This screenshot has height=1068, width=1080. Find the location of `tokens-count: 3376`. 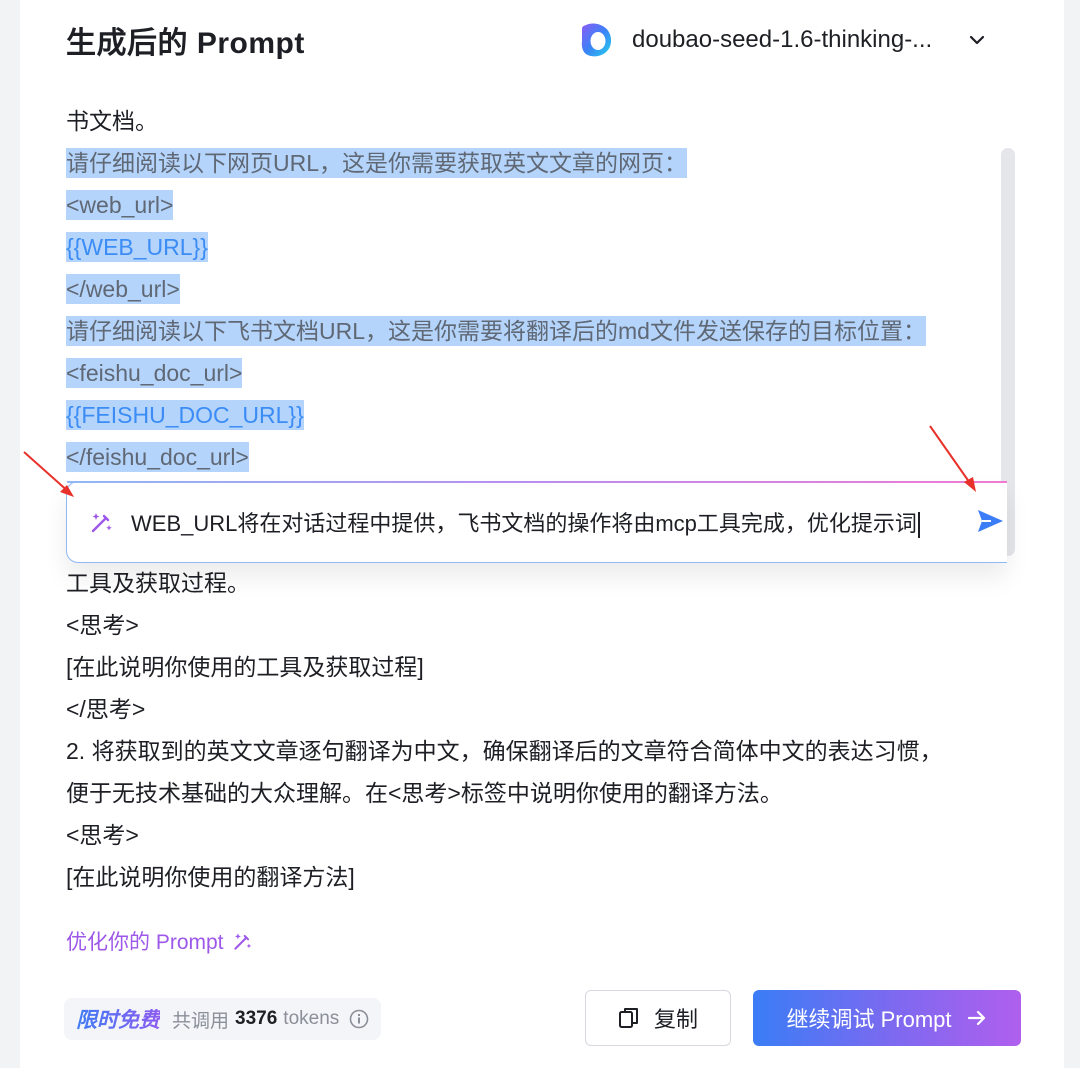

tokens-count: 3376 is located at coordinates (256, 1018).